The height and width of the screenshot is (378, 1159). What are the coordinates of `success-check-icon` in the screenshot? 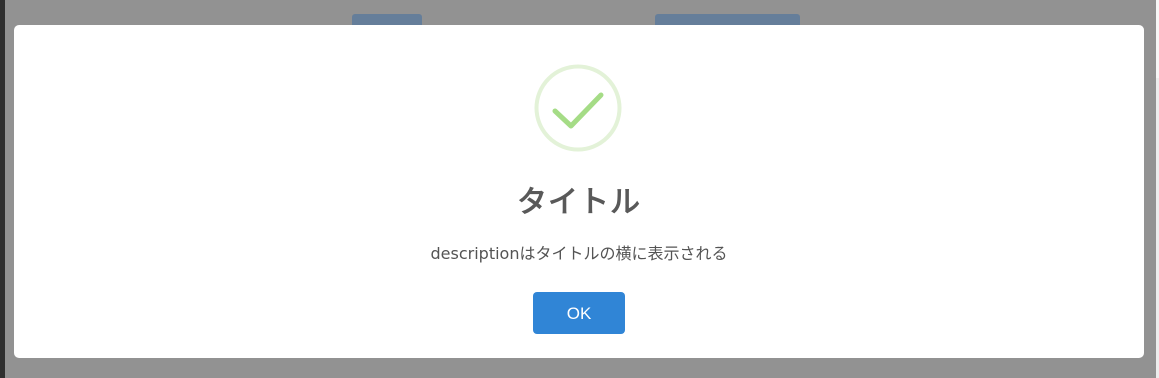 It's located at (578, 108).